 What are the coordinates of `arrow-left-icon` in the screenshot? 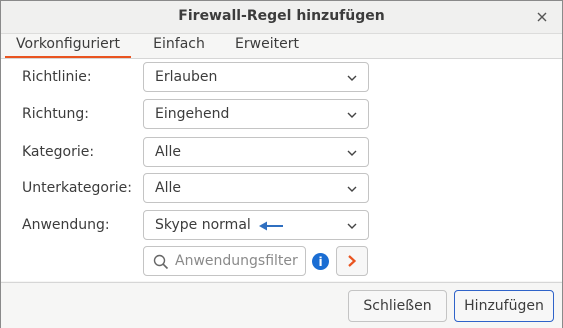 It's located at (271, 226).